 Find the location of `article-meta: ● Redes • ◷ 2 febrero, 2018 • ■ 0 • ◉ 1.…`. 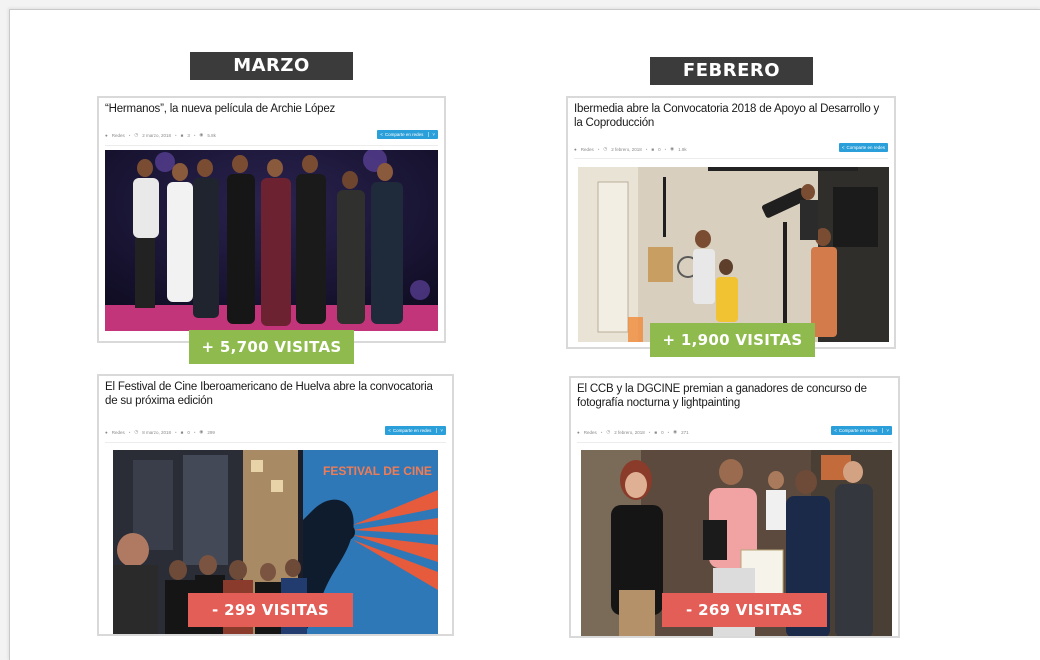

article-meta: ● Redes • ◷ 2 febrero, 2018 • ■ 0 • ◉ 1.… is located at coordinates (630, 149).